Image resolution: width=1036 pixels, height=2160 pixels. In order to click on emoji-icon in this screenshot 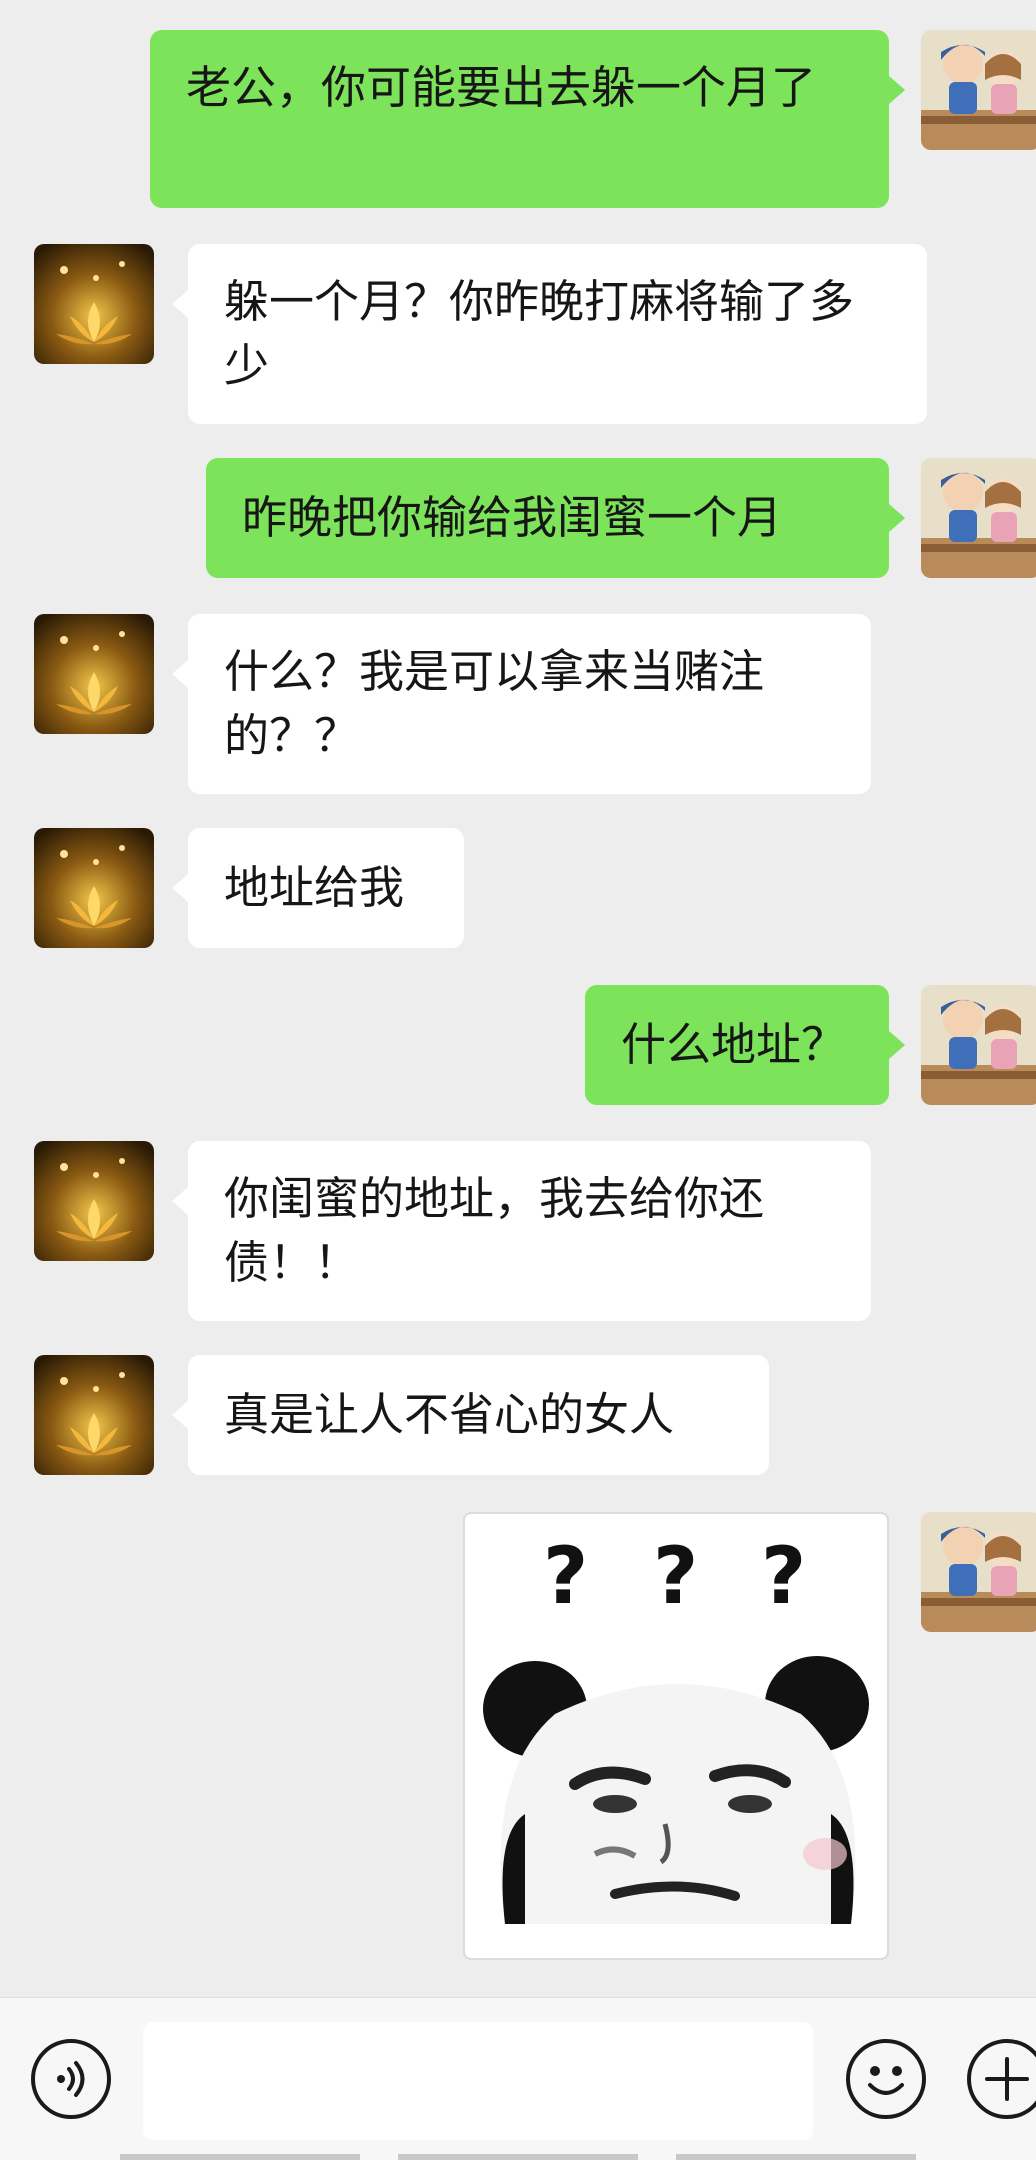, I will do `click(886, 2080)`.